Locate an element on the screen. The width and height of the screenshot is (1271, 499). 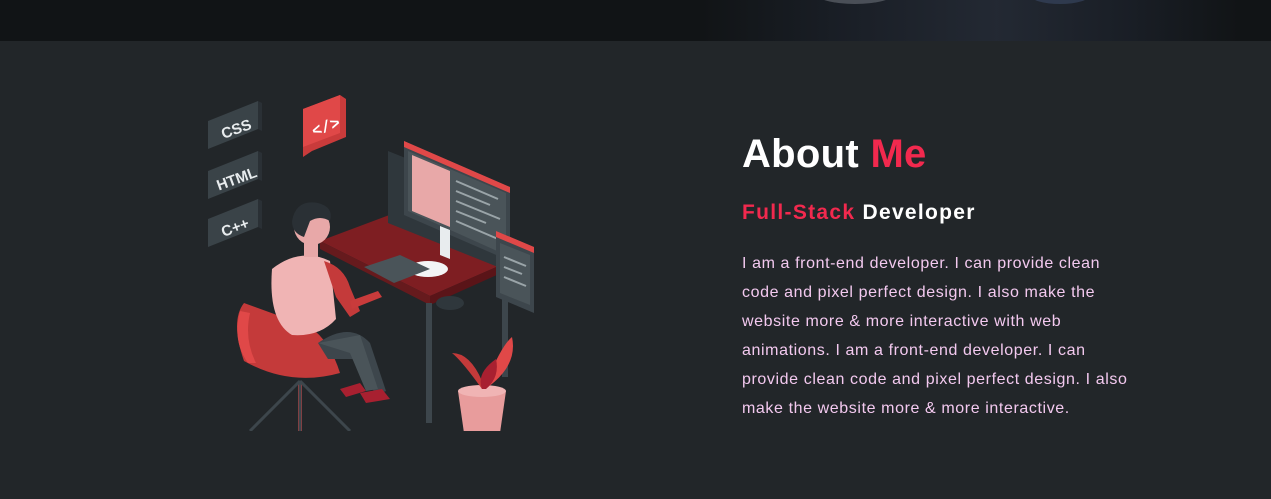
code-badge: </> is located at coordinates (324, 126).